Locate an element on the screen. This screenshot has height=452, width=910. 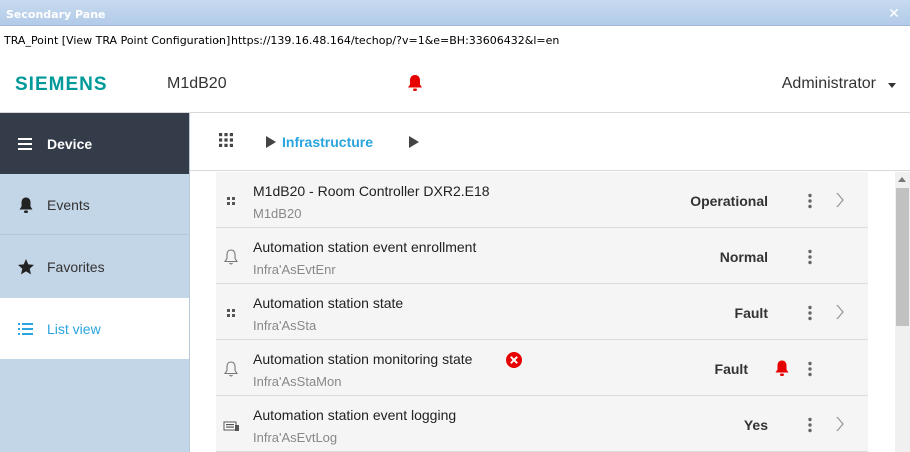
list-item-title: M1dB20 - Room Controller DXR2.E18 is located at coordinates (371, 191).